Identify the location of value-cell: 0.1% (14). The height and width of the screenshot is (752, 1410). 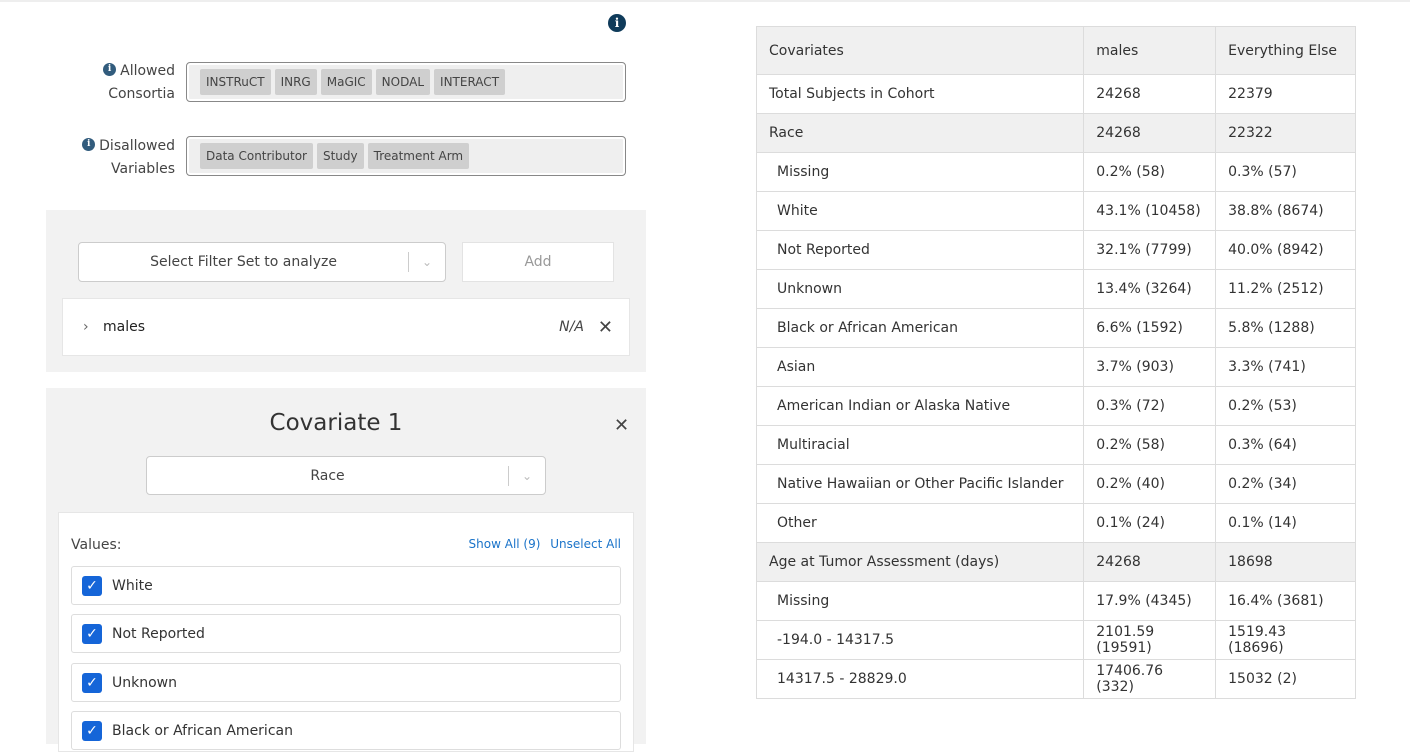
(1285, 523).